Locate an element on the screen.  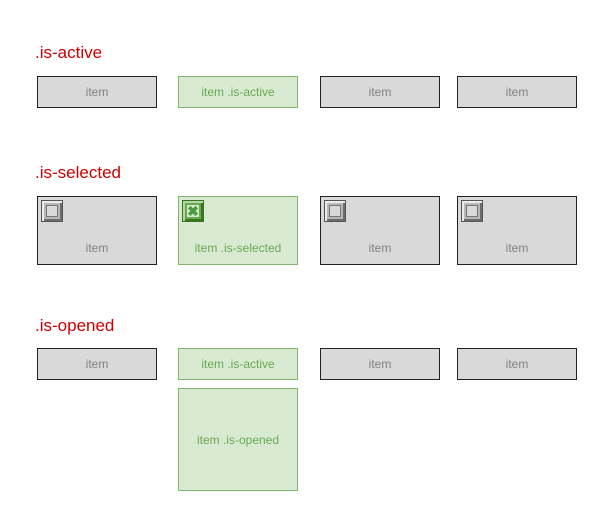
checkbox-checked-icon: ✖ is located at coordinates (193, 211).